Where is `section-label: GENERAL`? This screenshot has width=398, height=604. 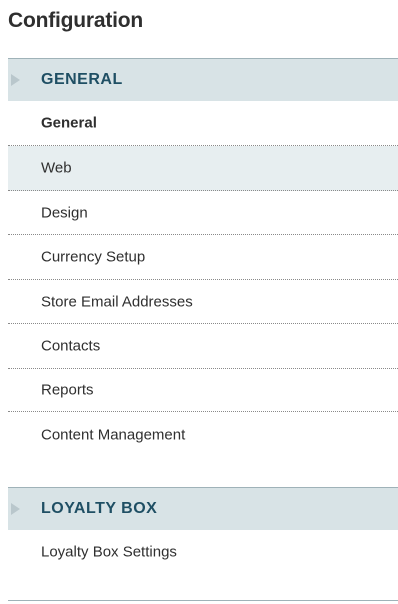 section-label: GENERAL is located at coordinates (82, 79).